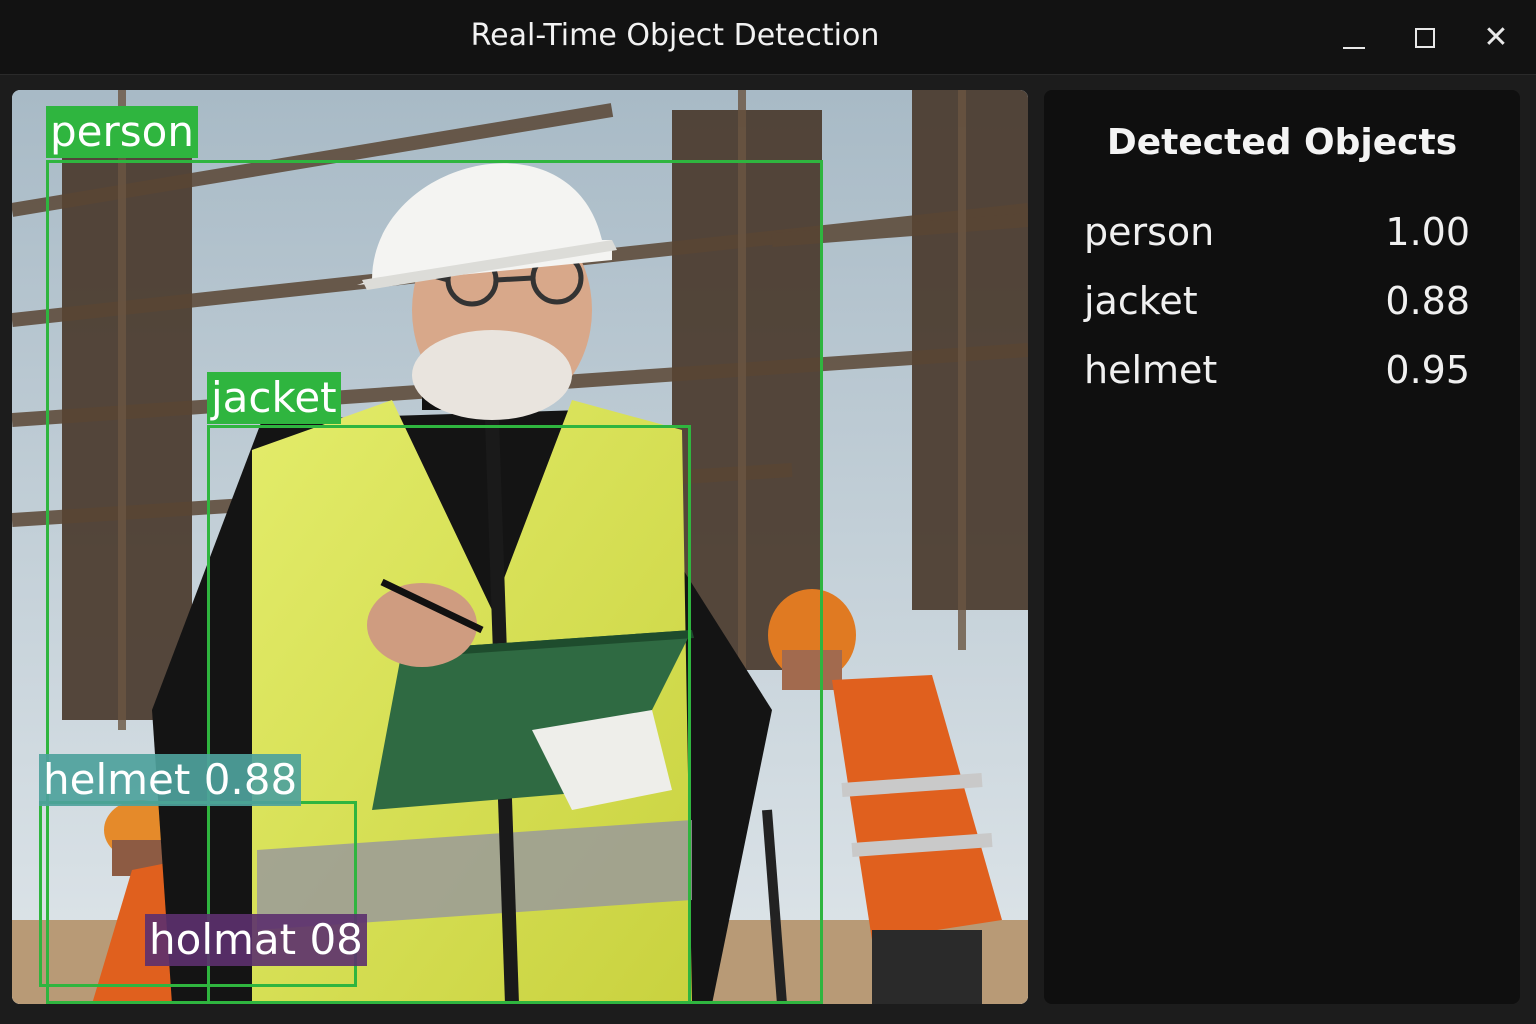 The width and height of the screenshot is (1536, 1024). I want to click on object-name: helmet, so click(1151, 370).